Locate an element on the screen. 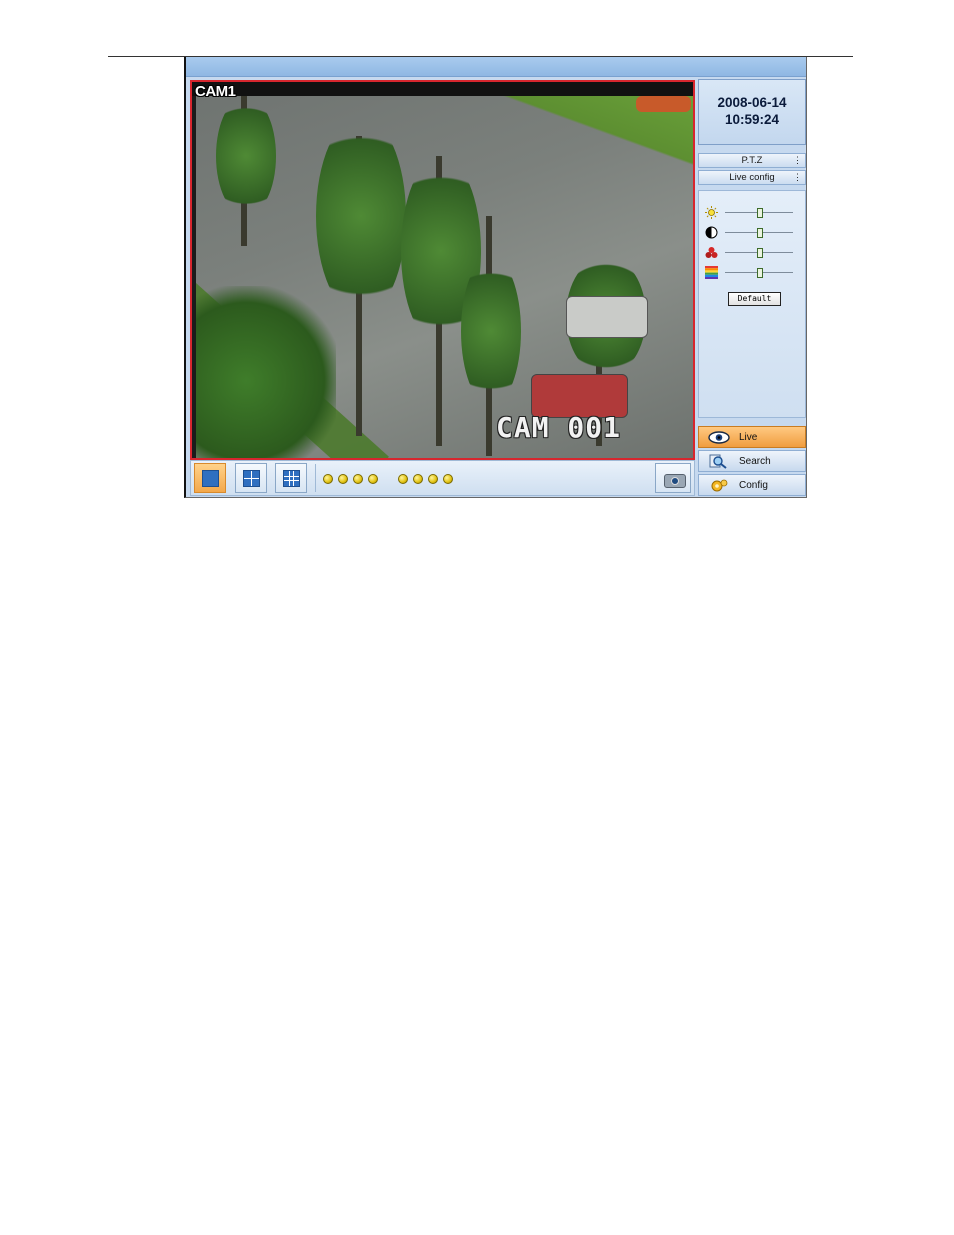 Image resolution: width=954 pixels, height=1235 pixels. parked-truck is located at coordinates (663, 104).